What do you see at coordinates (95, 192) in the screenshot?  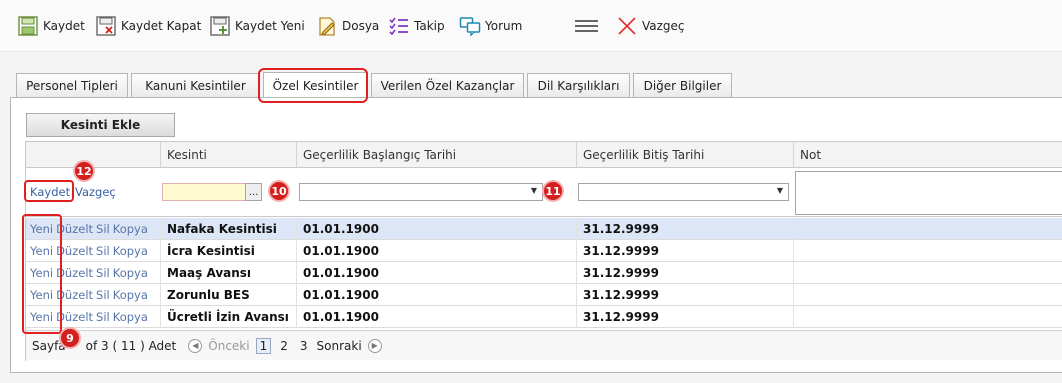 I see `edit-cancel-link: Vazgeç` at bounding box center [95, 192].